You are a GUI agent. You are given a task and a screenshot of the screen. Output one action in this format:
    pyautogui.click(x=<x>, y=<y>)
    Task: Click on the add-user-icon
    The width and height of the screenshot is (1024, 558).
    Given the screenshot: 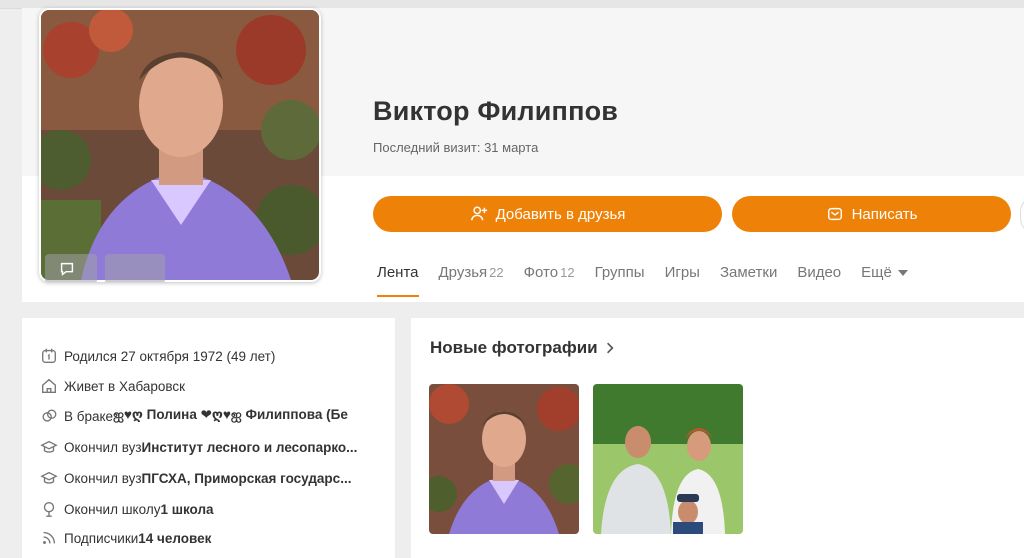 What is the action you would take?
    pyautogui.click(x=478, y=213)
    